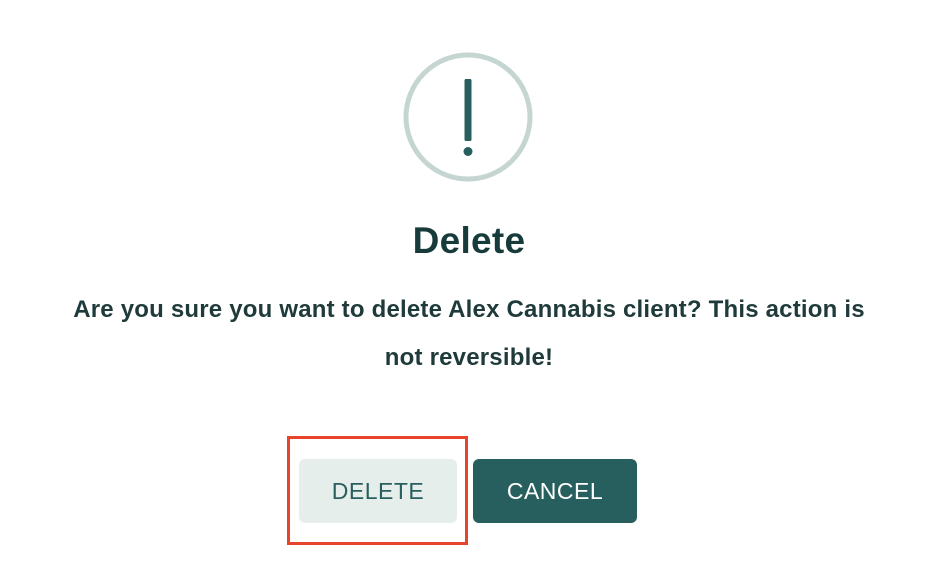 The width and height of the screenshot is (938, 586). I want to click on dialog-title: Delete, so click(469, 240).